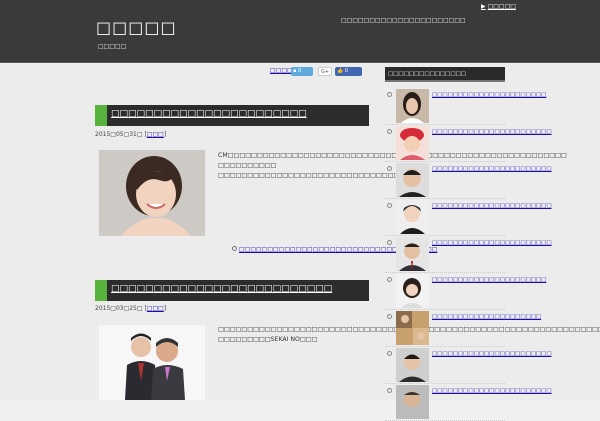 This screenshot has width=600, height=421. I want to click on site-description: □□□□□, so click(112, 46).